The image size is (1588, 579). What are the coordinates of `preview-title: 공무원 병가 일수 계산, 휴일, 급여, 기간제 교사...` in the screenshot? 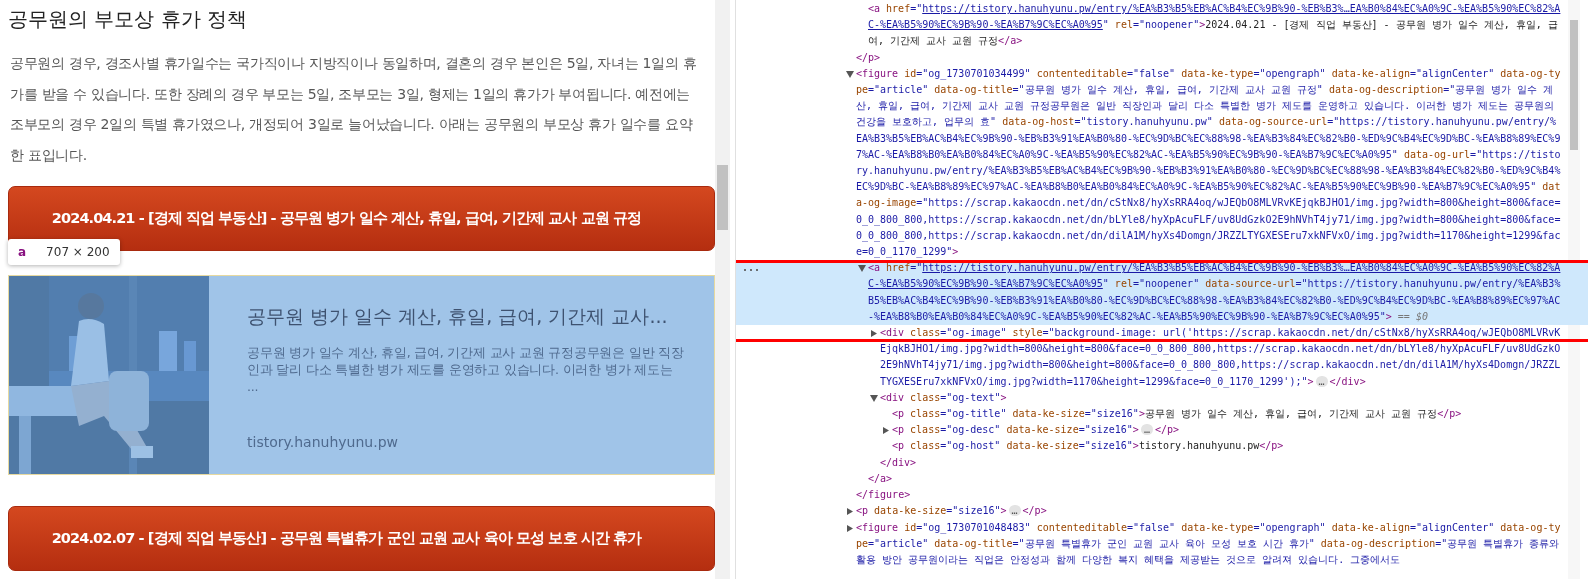 It's located at (458, 316).